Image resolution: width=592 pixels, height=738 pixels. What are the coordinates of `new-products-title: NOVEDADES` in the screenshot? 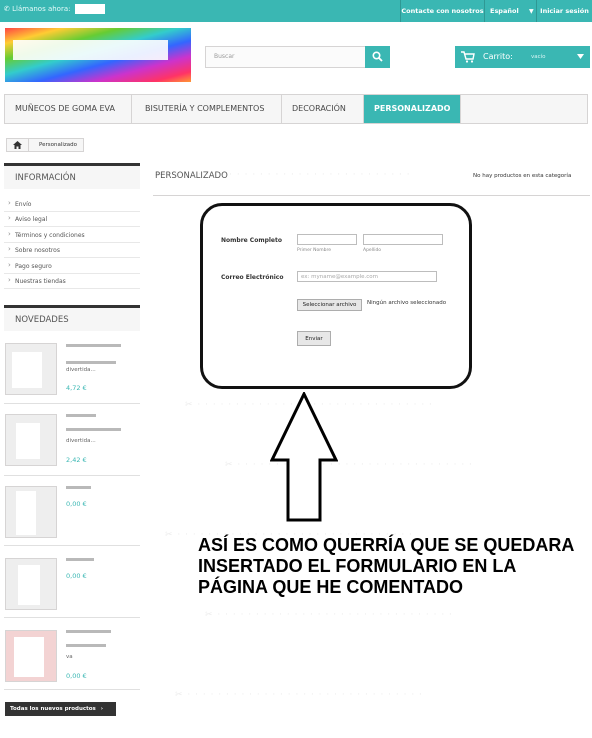 It's located at (72, 318).